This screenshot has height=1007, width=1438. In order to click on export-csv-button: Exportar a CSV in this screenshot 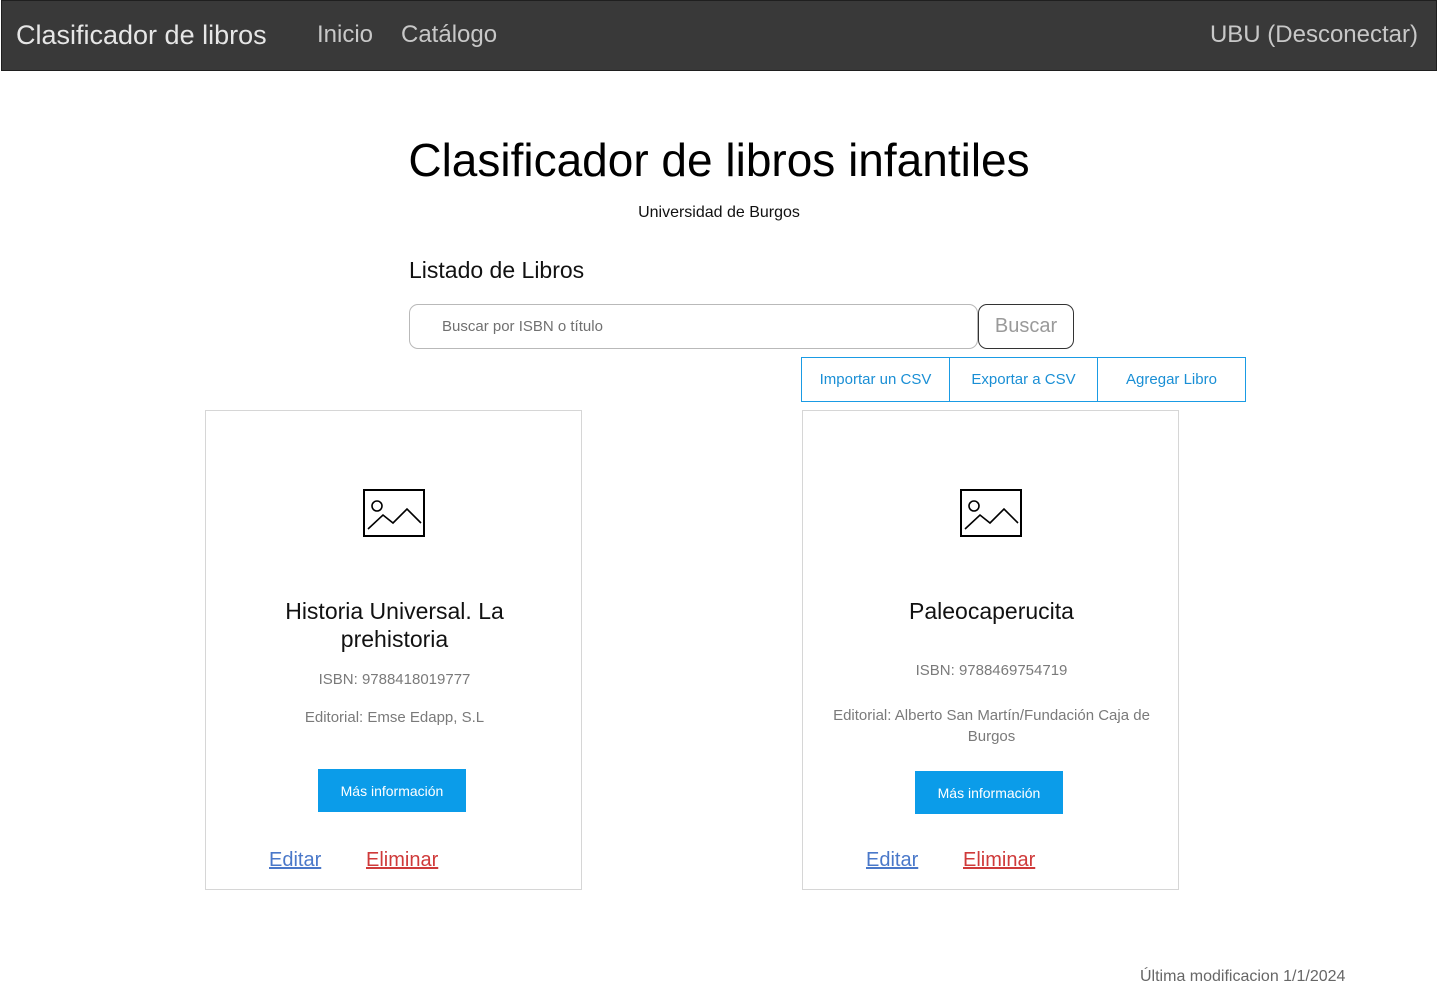, I will do `click(1023, 379)`.